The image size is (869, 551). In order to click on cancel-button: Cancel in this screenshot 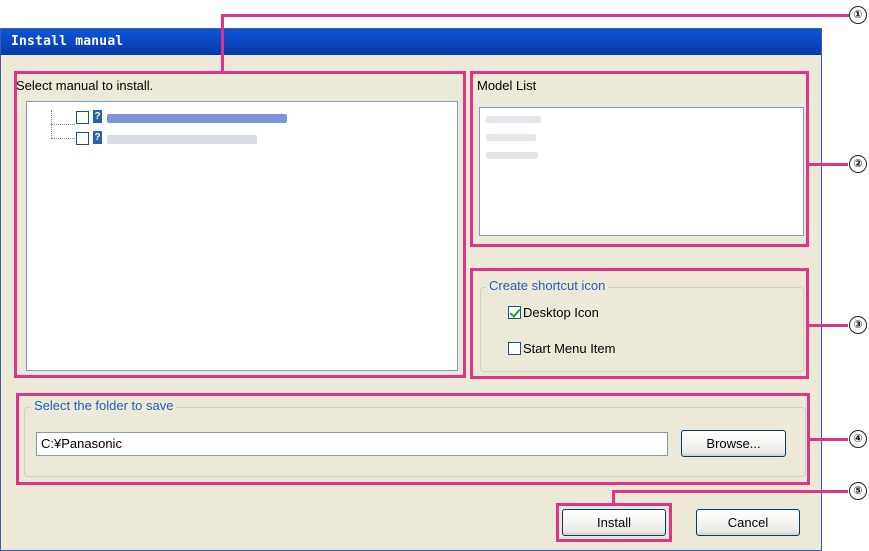, I will do `click(748, 522)`.